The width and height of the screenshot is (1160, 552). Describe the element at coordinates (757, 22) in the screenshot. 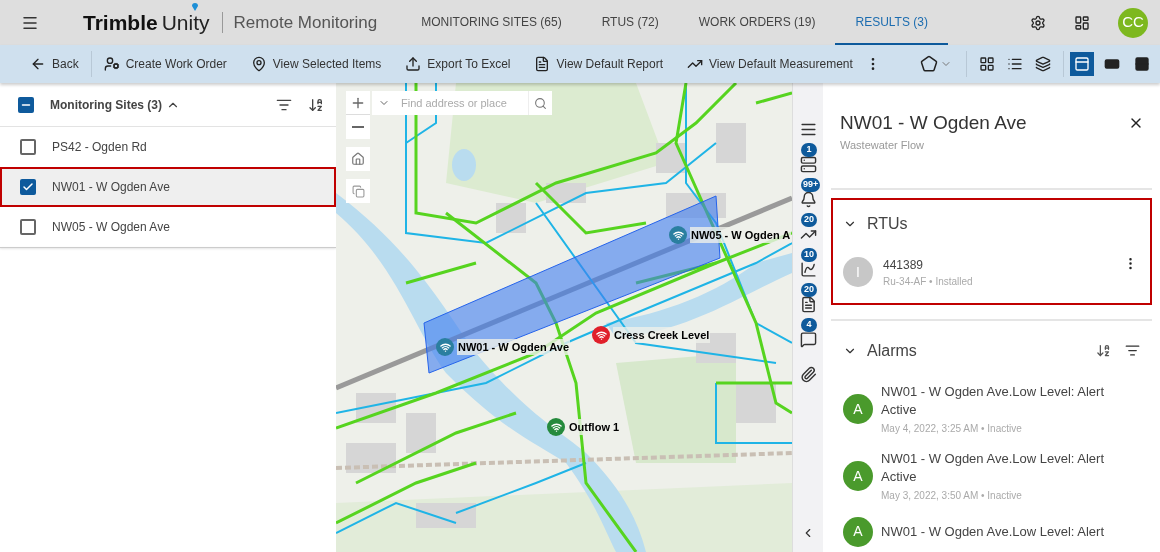

I see `nav-tab: WORK ORDERS (19)` at that location.